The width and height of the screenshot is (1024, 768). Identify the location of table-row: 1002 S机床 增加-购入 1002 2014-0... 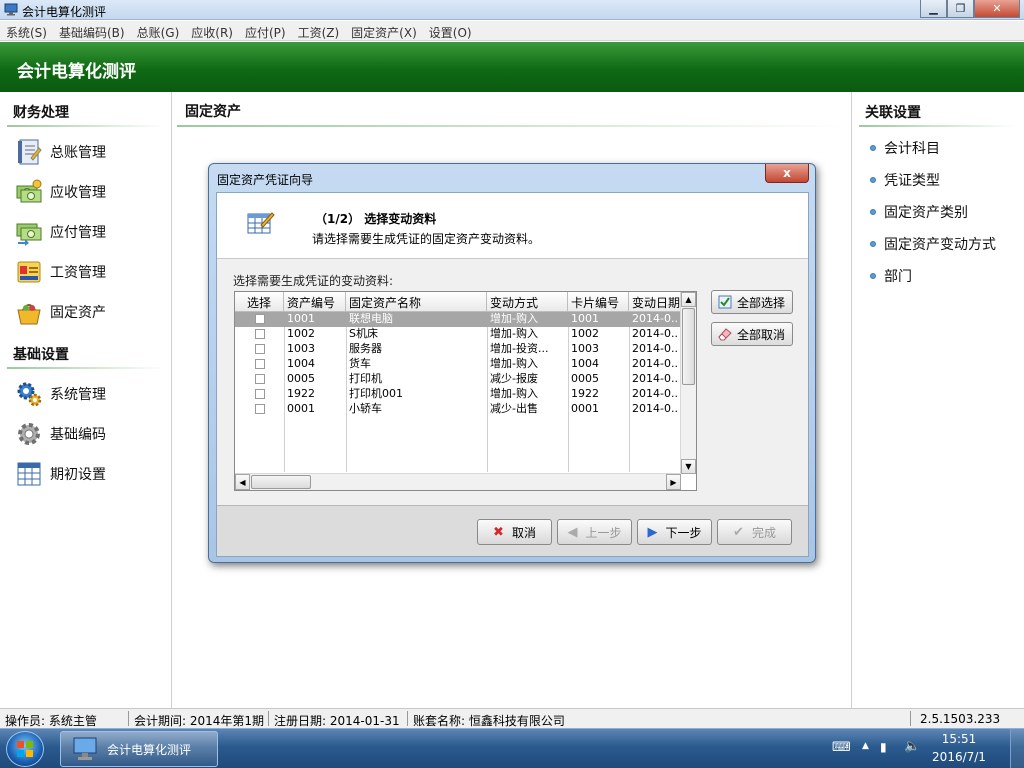
(458, 334).